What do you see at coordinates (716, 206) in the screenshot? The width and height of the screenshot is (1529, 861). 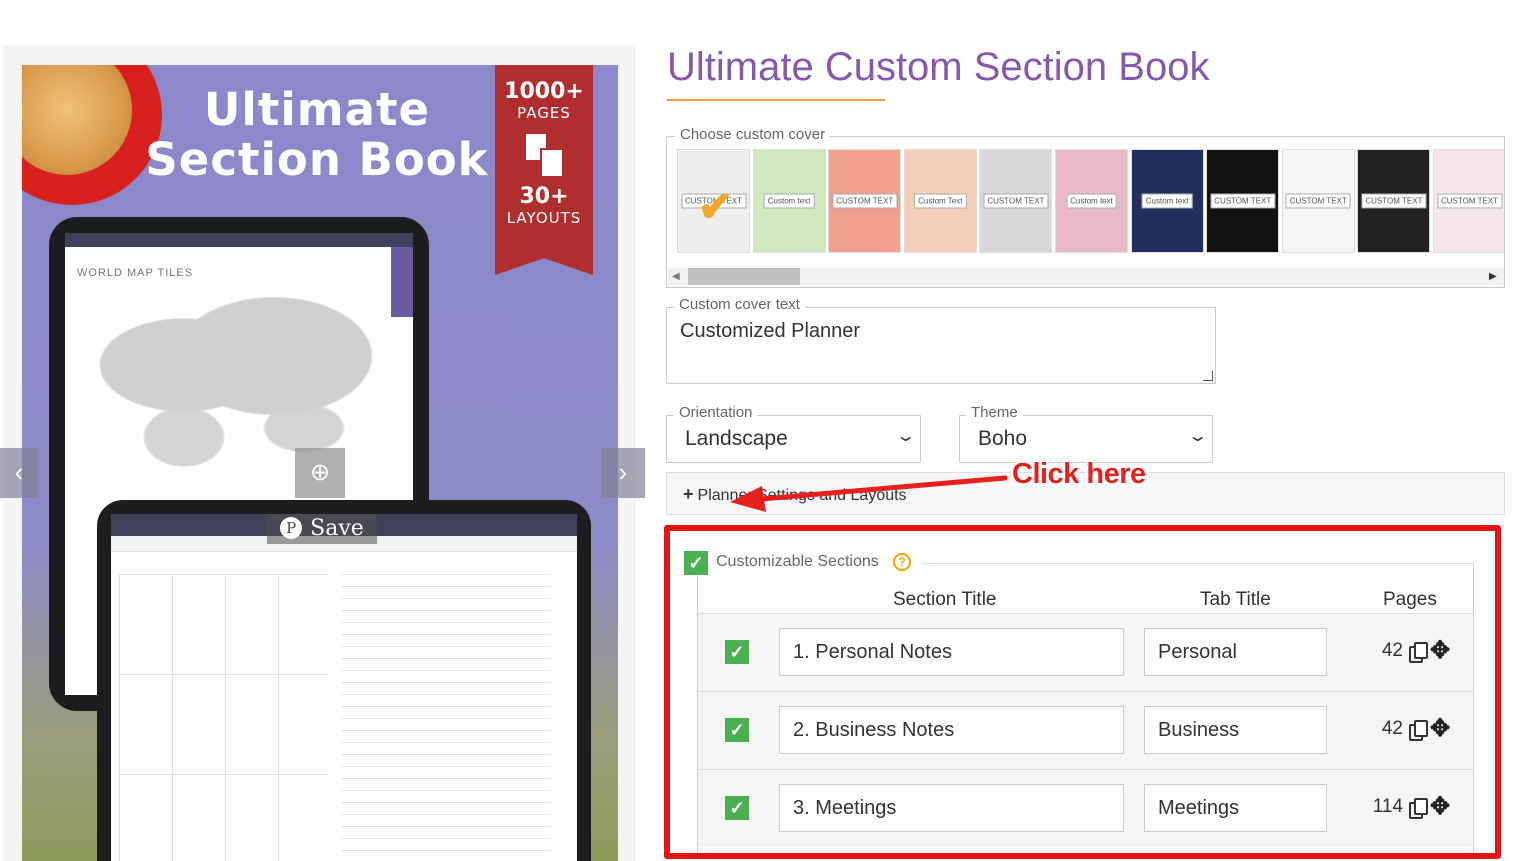 I see `selected-check-icon: ✔` at bounding box center [716, 206].